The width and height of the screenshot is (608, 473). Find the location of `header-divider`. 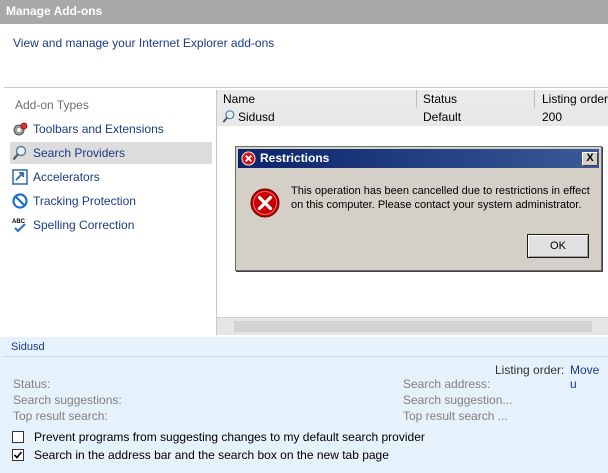

header-divider is located at coordinates (306, 87).